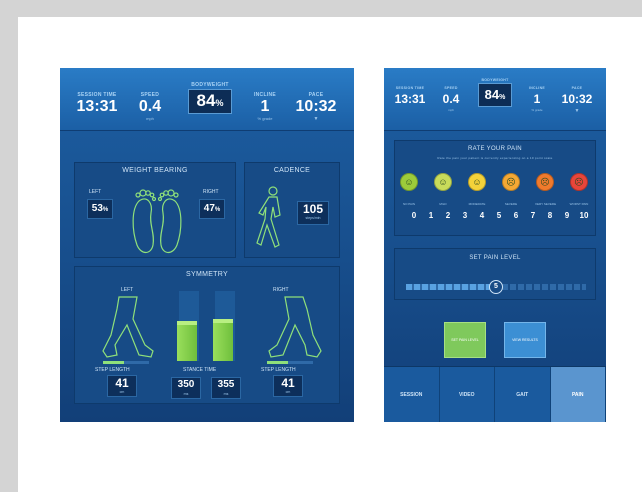 The height and width of the screenshot is (492, 642). Describe the element at coordinates (523, 394) in the screenshot. I see `tab-gait: GAIT` at that location.